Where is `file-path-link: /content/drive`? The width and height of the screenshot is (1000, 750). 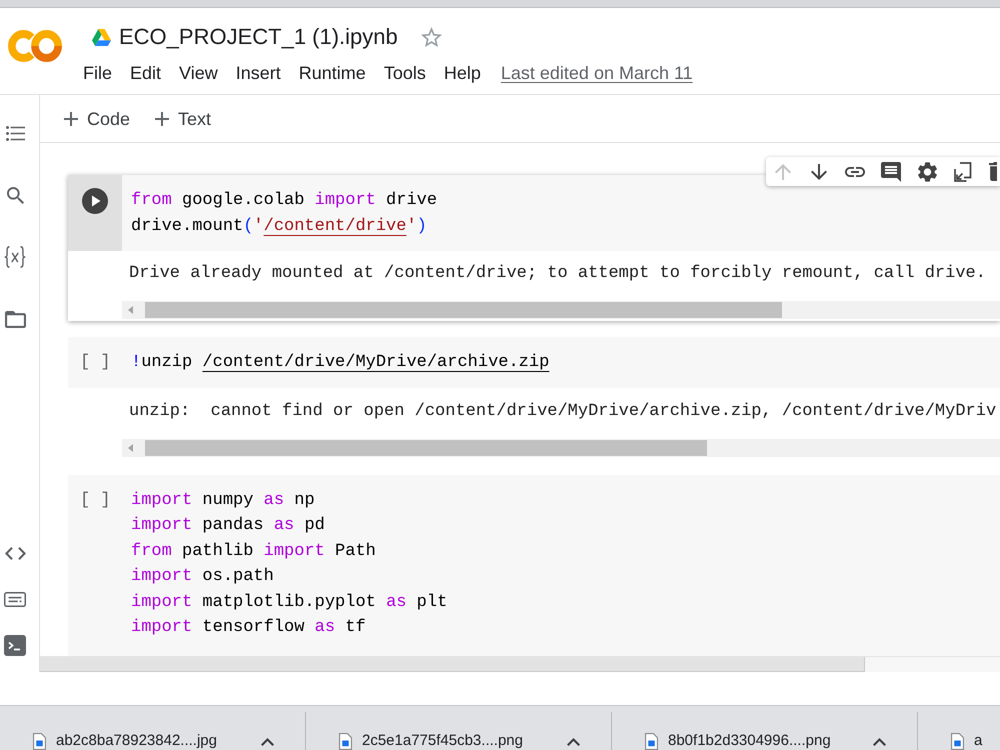 file-path-link: /content/drive is located at coordinates (335, 226).